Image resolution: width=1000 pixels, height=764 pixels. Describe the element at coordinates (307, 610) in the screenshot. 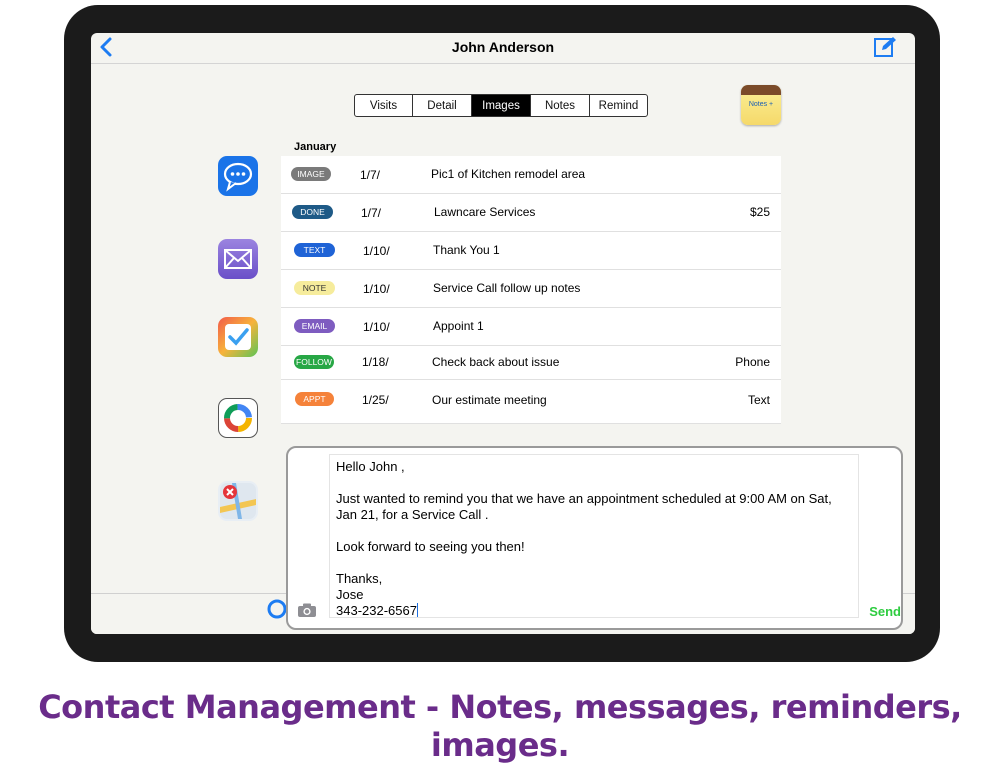

I see `camera-icon` at that location.